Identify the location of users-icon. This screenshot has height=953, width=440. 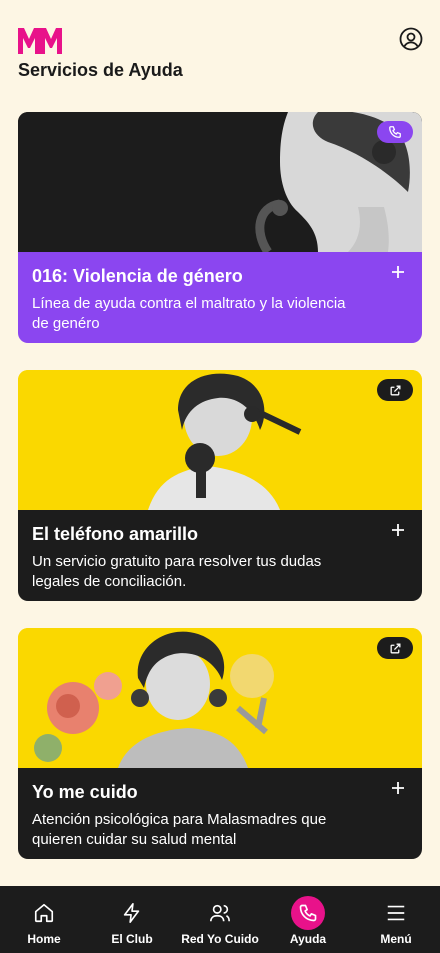
(220, 913).